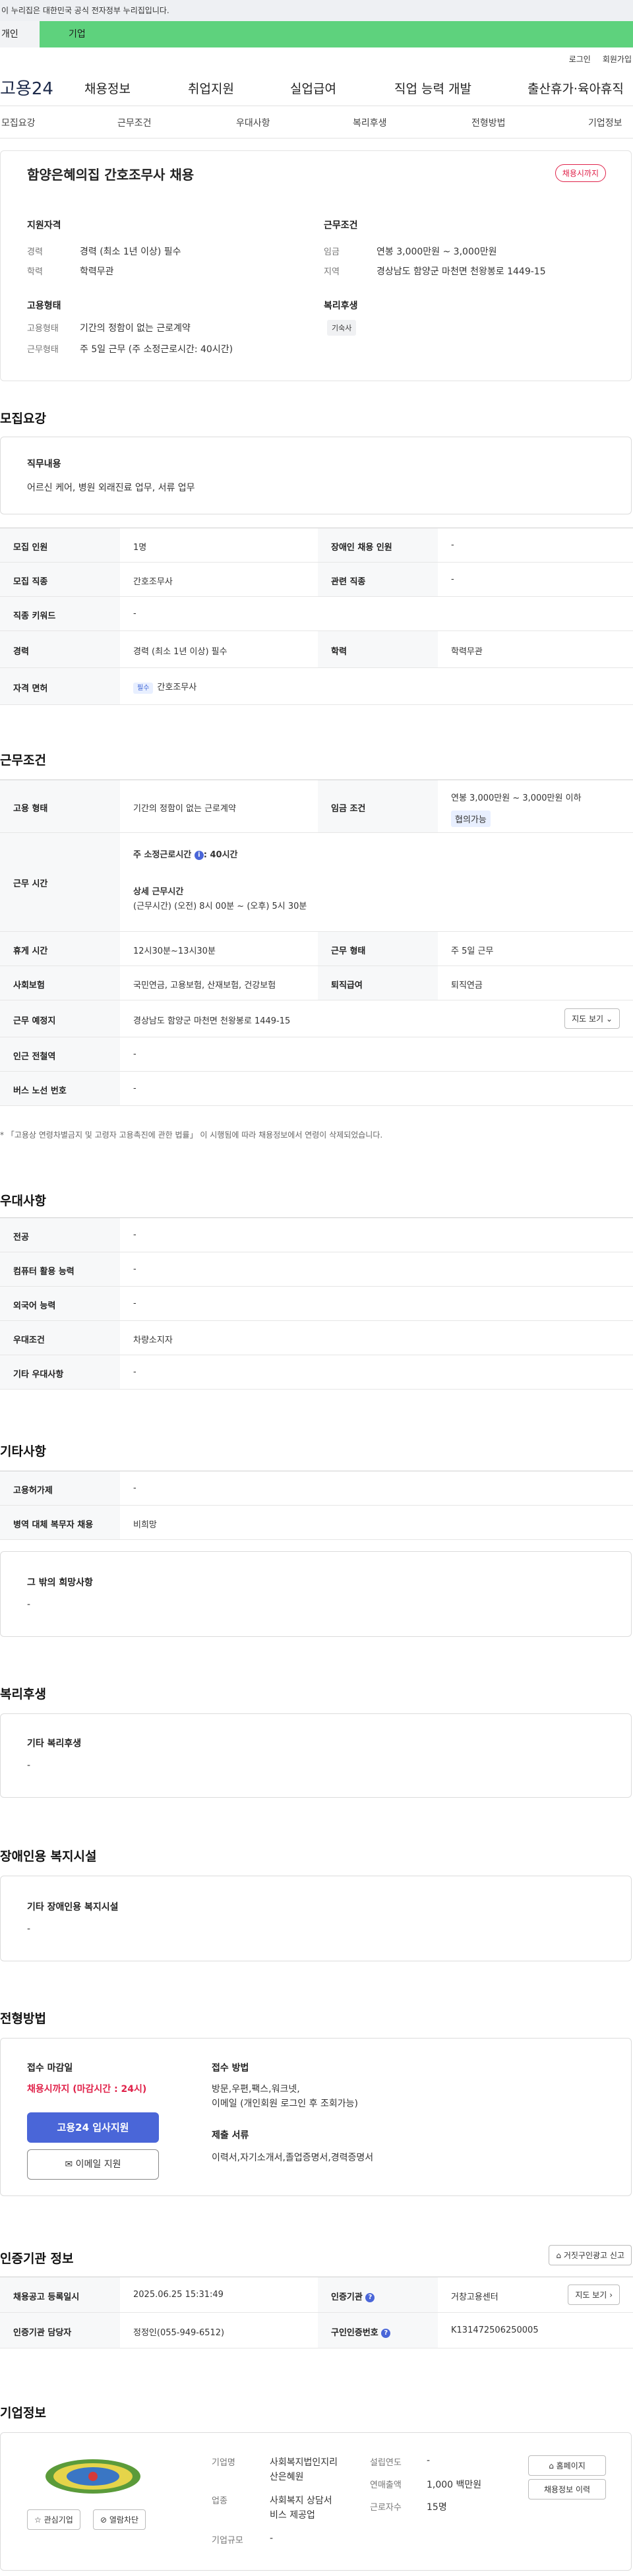 This screenshot has height=2576, width=633. Describe the element at coordinates (33, 1491) in the screenshot. I see `permit-label: 고용허가제` at that location.